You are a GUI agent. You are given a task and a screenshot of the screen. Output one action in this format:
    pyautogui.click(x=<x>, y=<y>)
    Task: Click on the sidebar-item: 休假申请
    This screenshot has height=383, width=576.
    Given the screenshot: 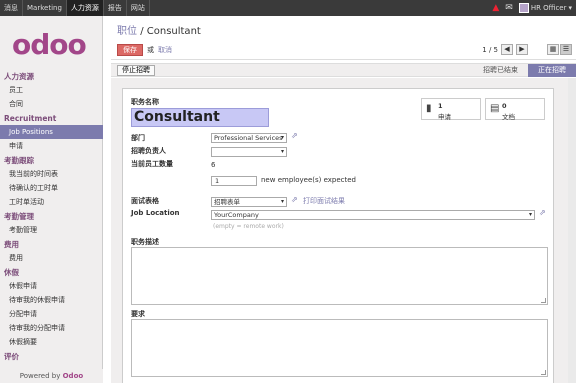 What is the action you would take?
    pyautogui.click(x=51, y=286)
    